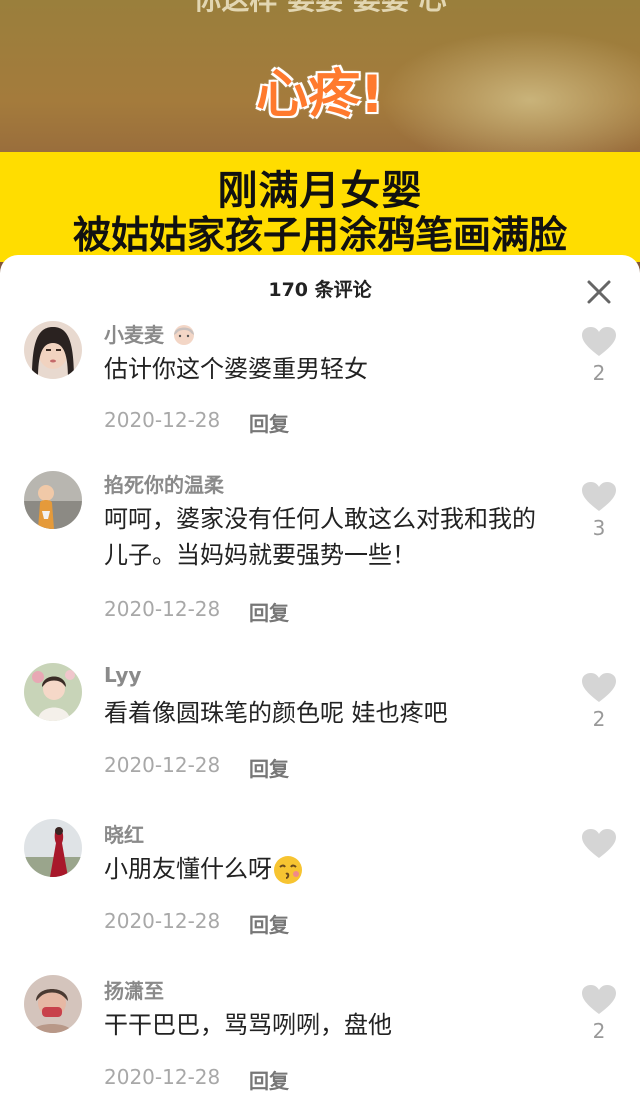 This screenshot has height=1110, width=640. What do you see at coordinates (320, 734) in the screenshot?
I see `comment-item: Lyy 看着像圆珠笔的颜色呢 娃也疼吧 2020-12-28 回复 2` at bounding box center [320, 734].